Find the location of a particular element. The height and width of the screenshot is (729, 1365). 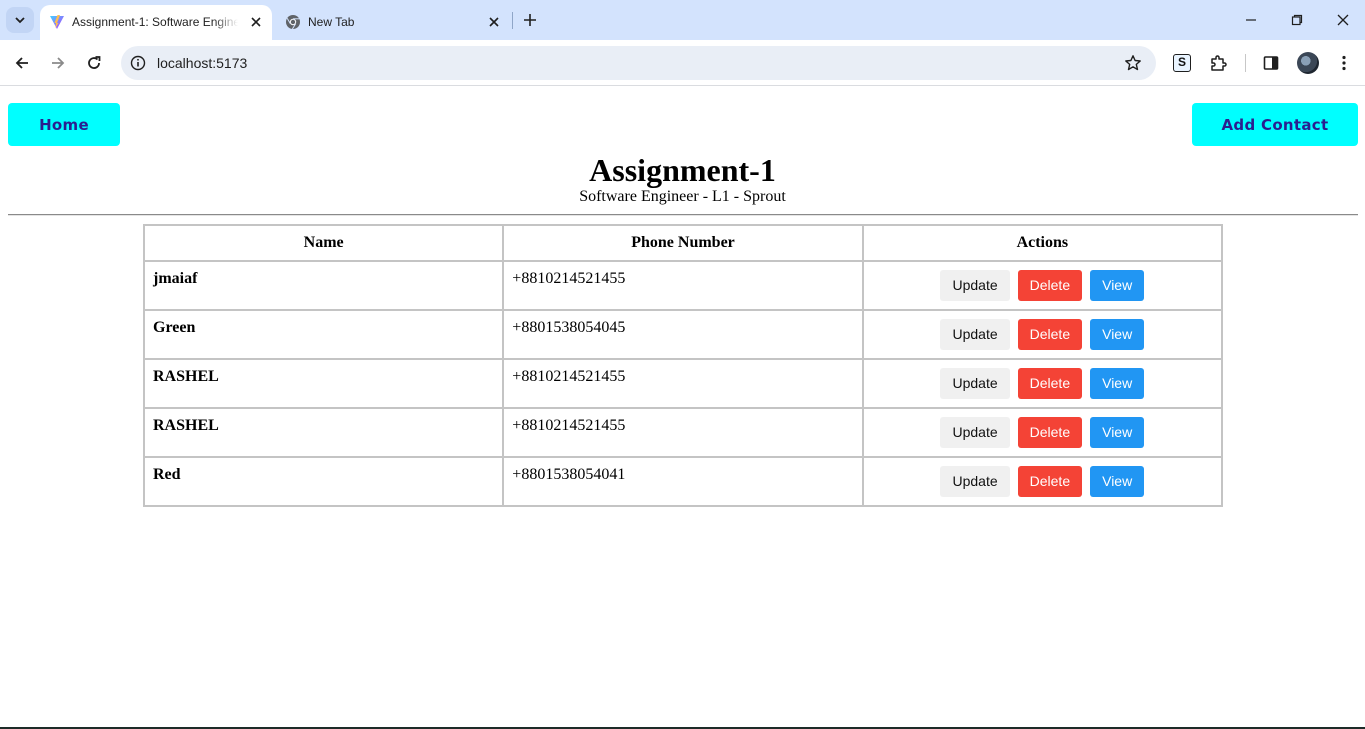

address-bar: localhost:5173 is located at coordinates (638, 63).